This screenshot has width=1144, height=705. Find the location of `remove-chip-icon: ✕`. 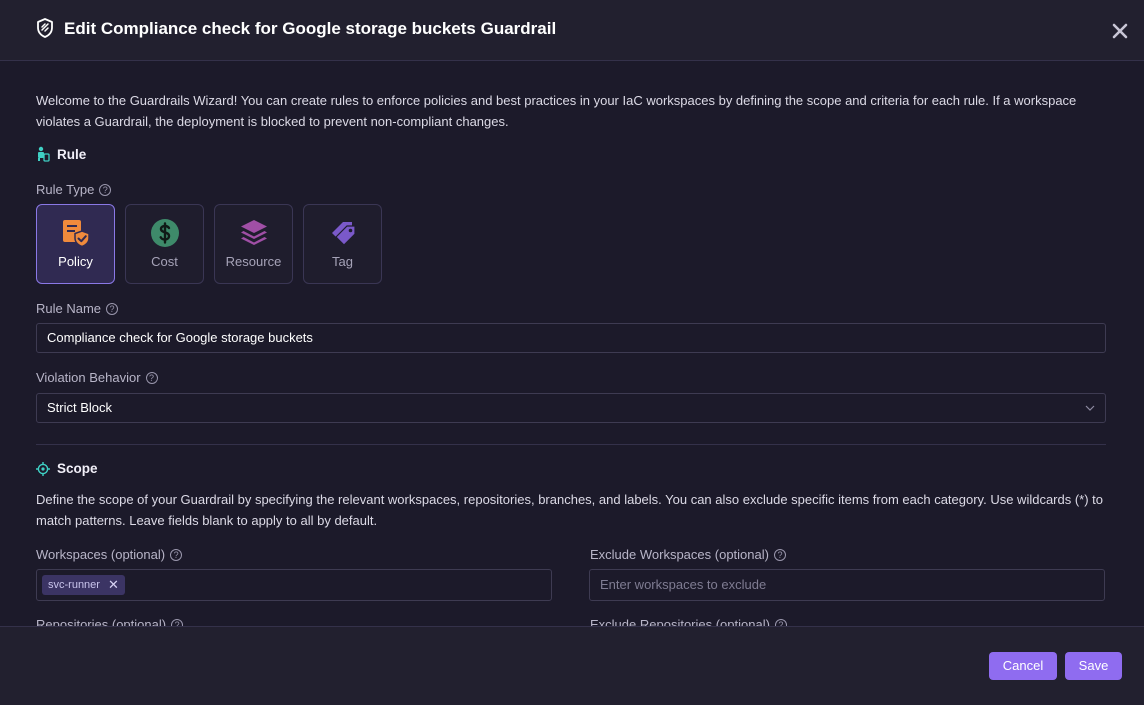

remove-chip-icon: ✕ is located at coordinates (113, 585).